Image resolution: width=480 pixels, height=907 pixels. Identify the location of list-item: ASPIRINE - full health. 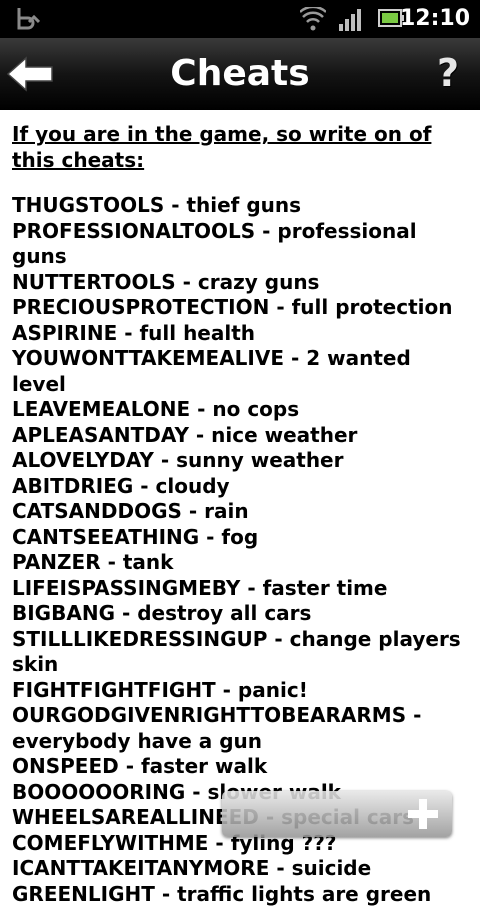
(237, 334).